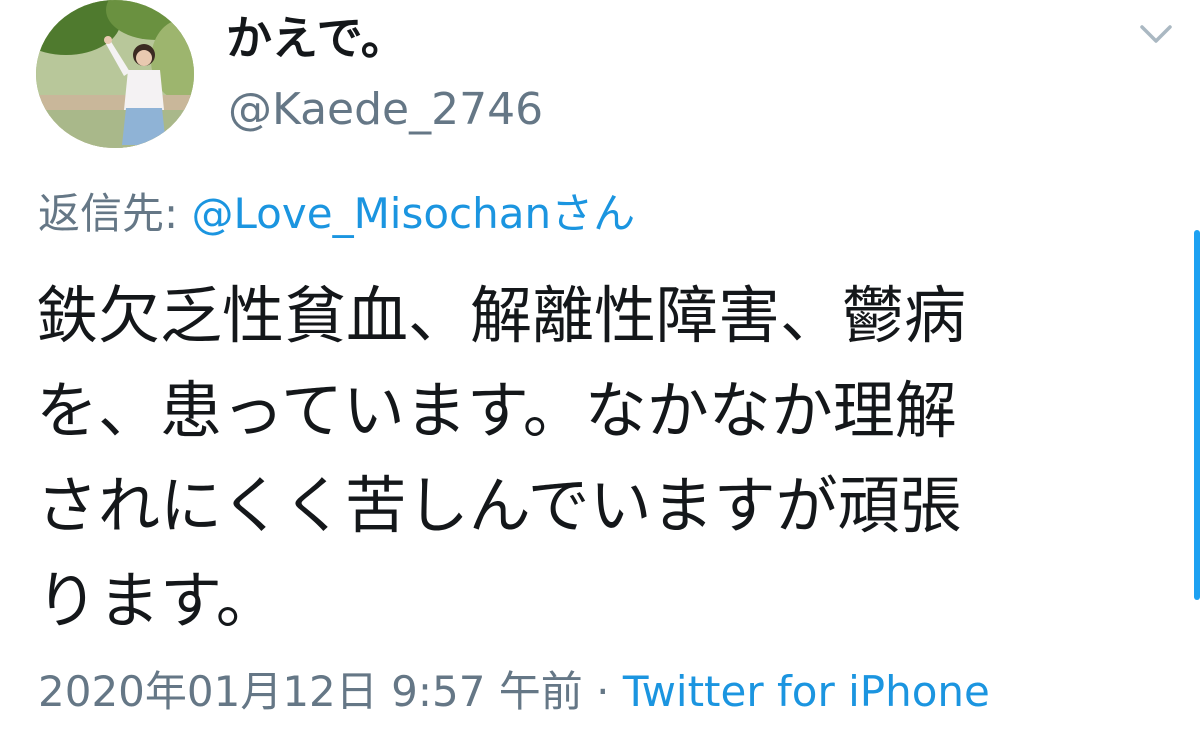 The width and height of the screenshot is (1200, 740). I want to click on avatar, so click(115, 74).